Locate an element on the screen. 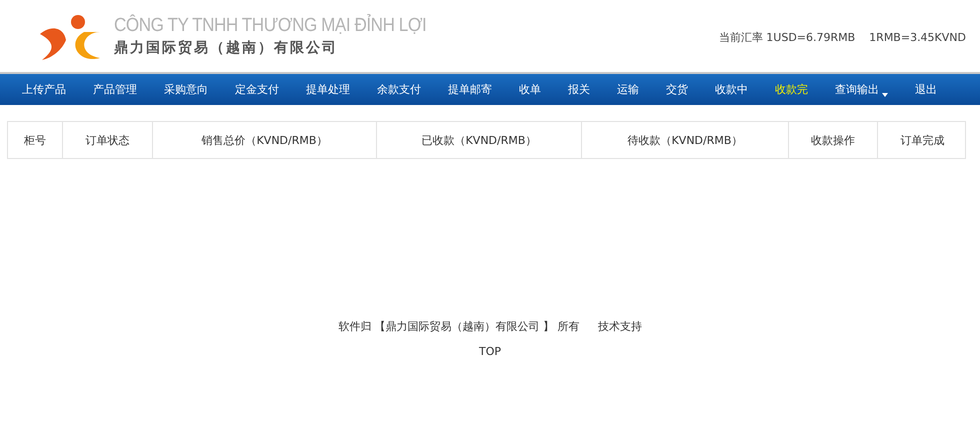  copyright-text: 软件归 【鼎力国际贸易（越南）有限公司 】 所有 is located at coordinates (459, 326).